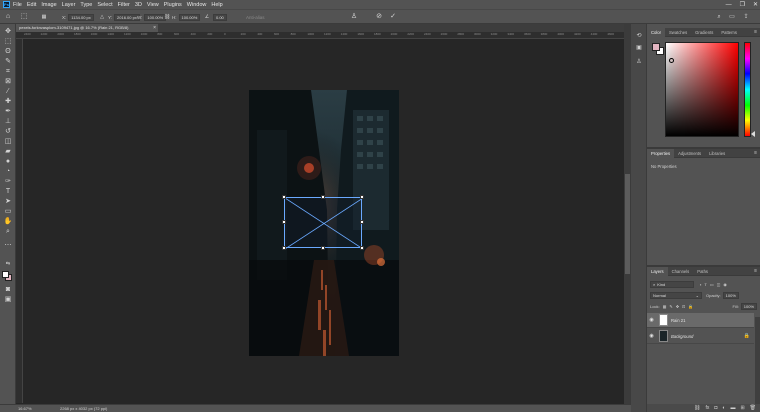  Describe the element at coordinates (284, 197) in the screenshot. I see `transform-handle-top-left` at that location.